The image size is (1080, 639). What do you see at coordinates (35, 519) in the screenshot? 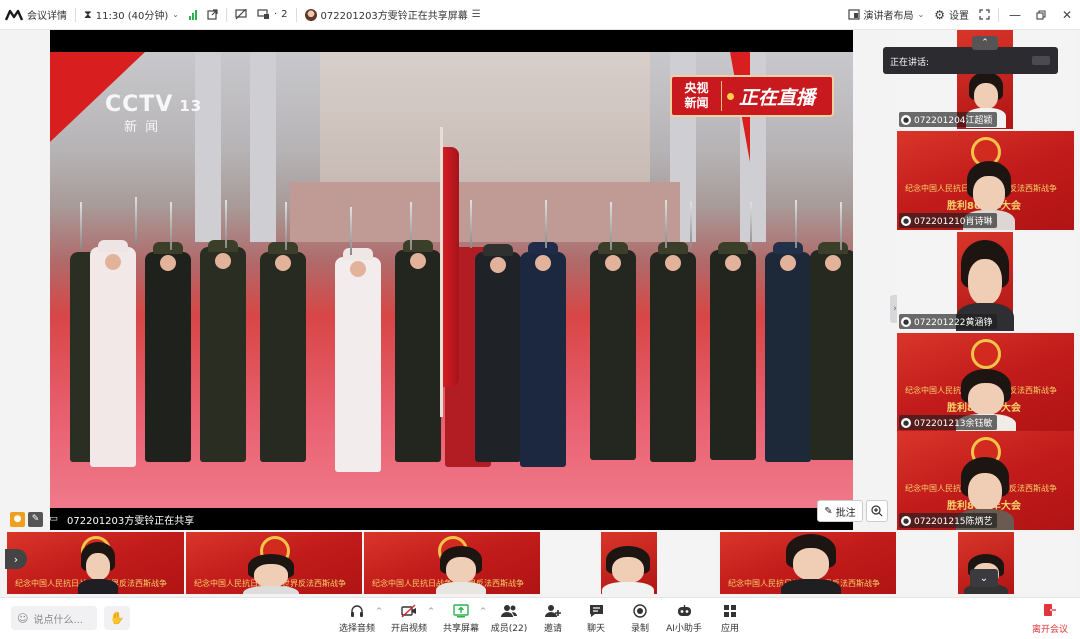
I see `mic-off-icon: ✎` at bounding box center [35, 519].